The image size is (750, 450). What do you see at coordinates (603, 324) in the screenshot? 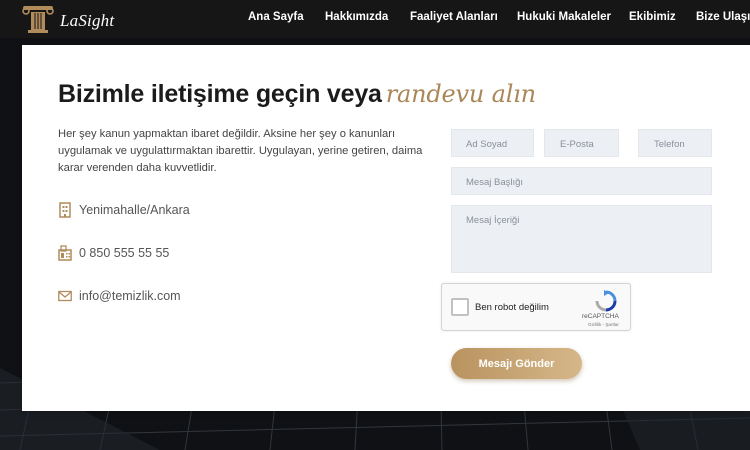
I see `recaptcha-links: Gizlilik - Şartlar` at bounding box center [603, 324].